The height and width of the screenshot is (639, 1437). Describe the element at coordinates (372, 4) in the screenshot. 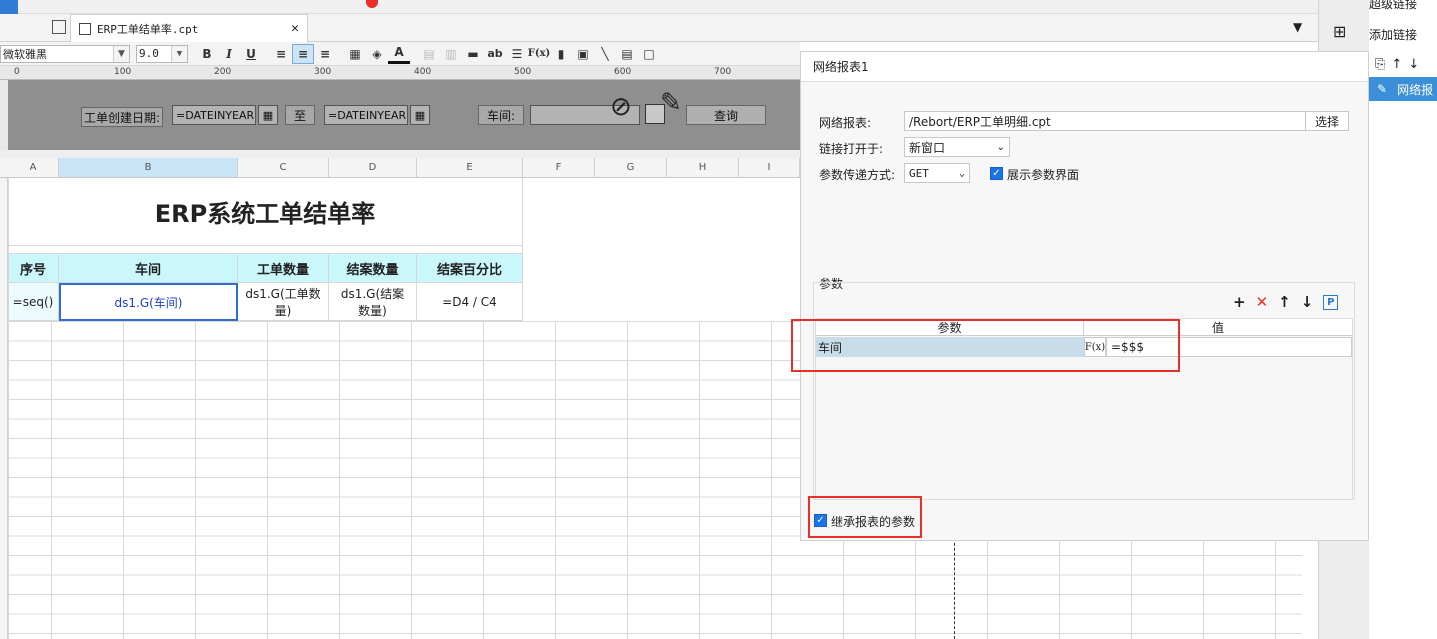

I see `notification-icon` at that location.